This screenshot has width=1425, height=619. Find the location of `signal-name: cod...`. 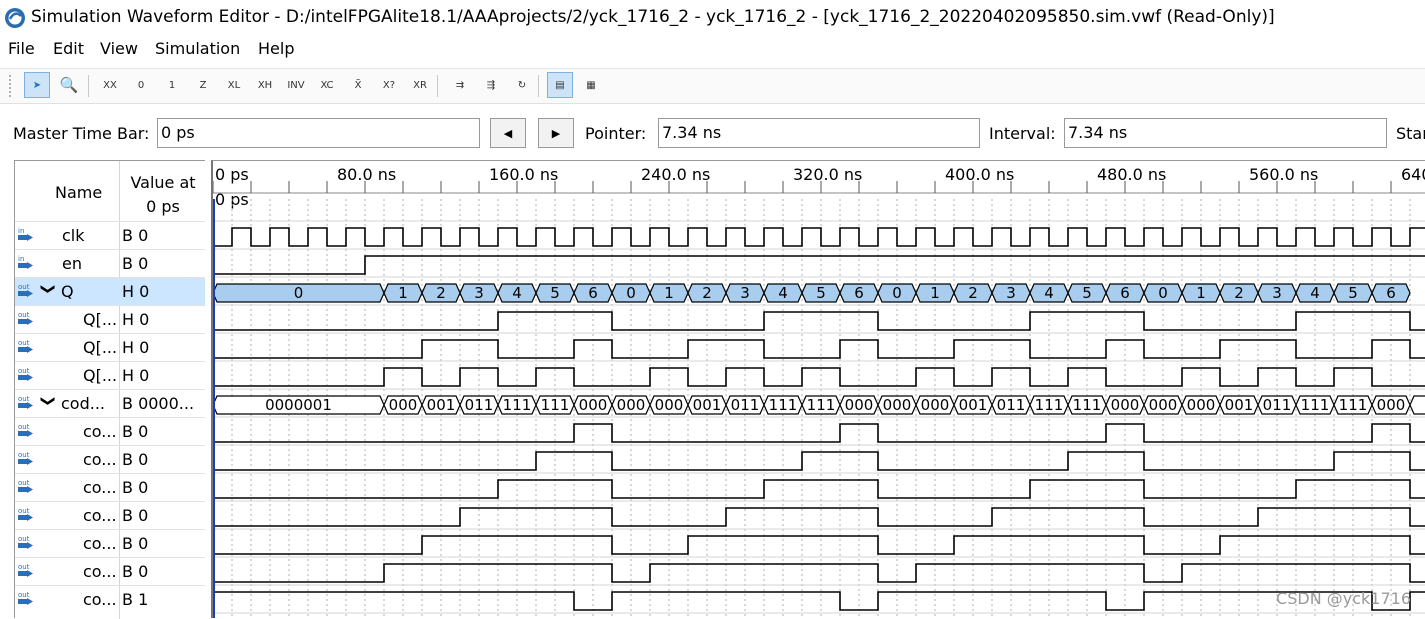

signal-name: cod... is located at coordinates (83, 403).